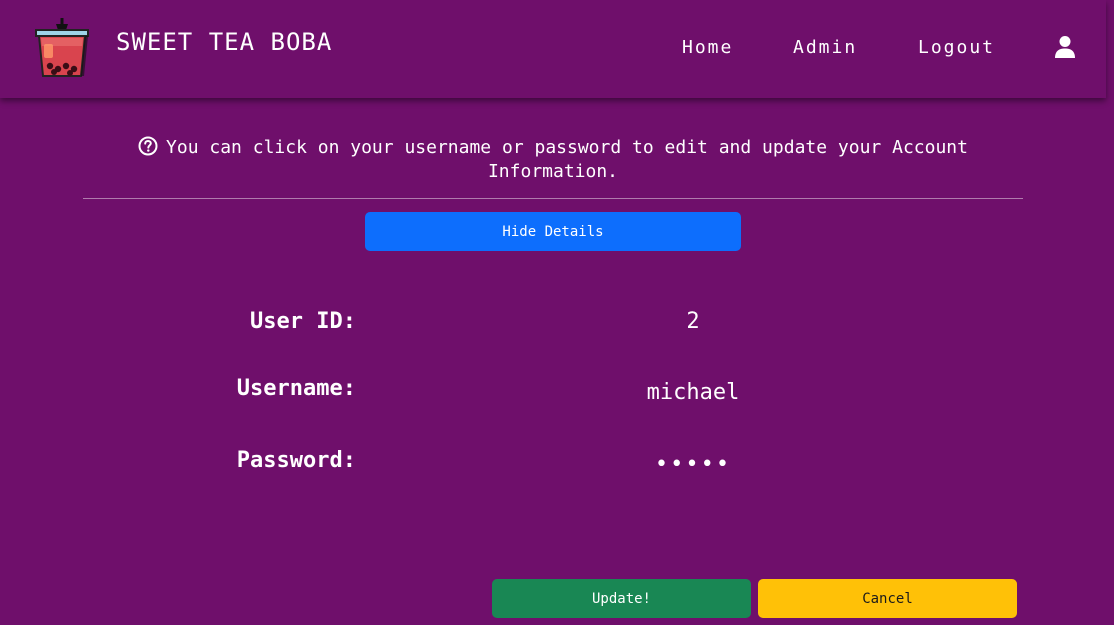 This screenshot has width=1114, height=625. Describe the element at coordinates (1065, 47) in the screenshot. I see `user-icon` at that location.